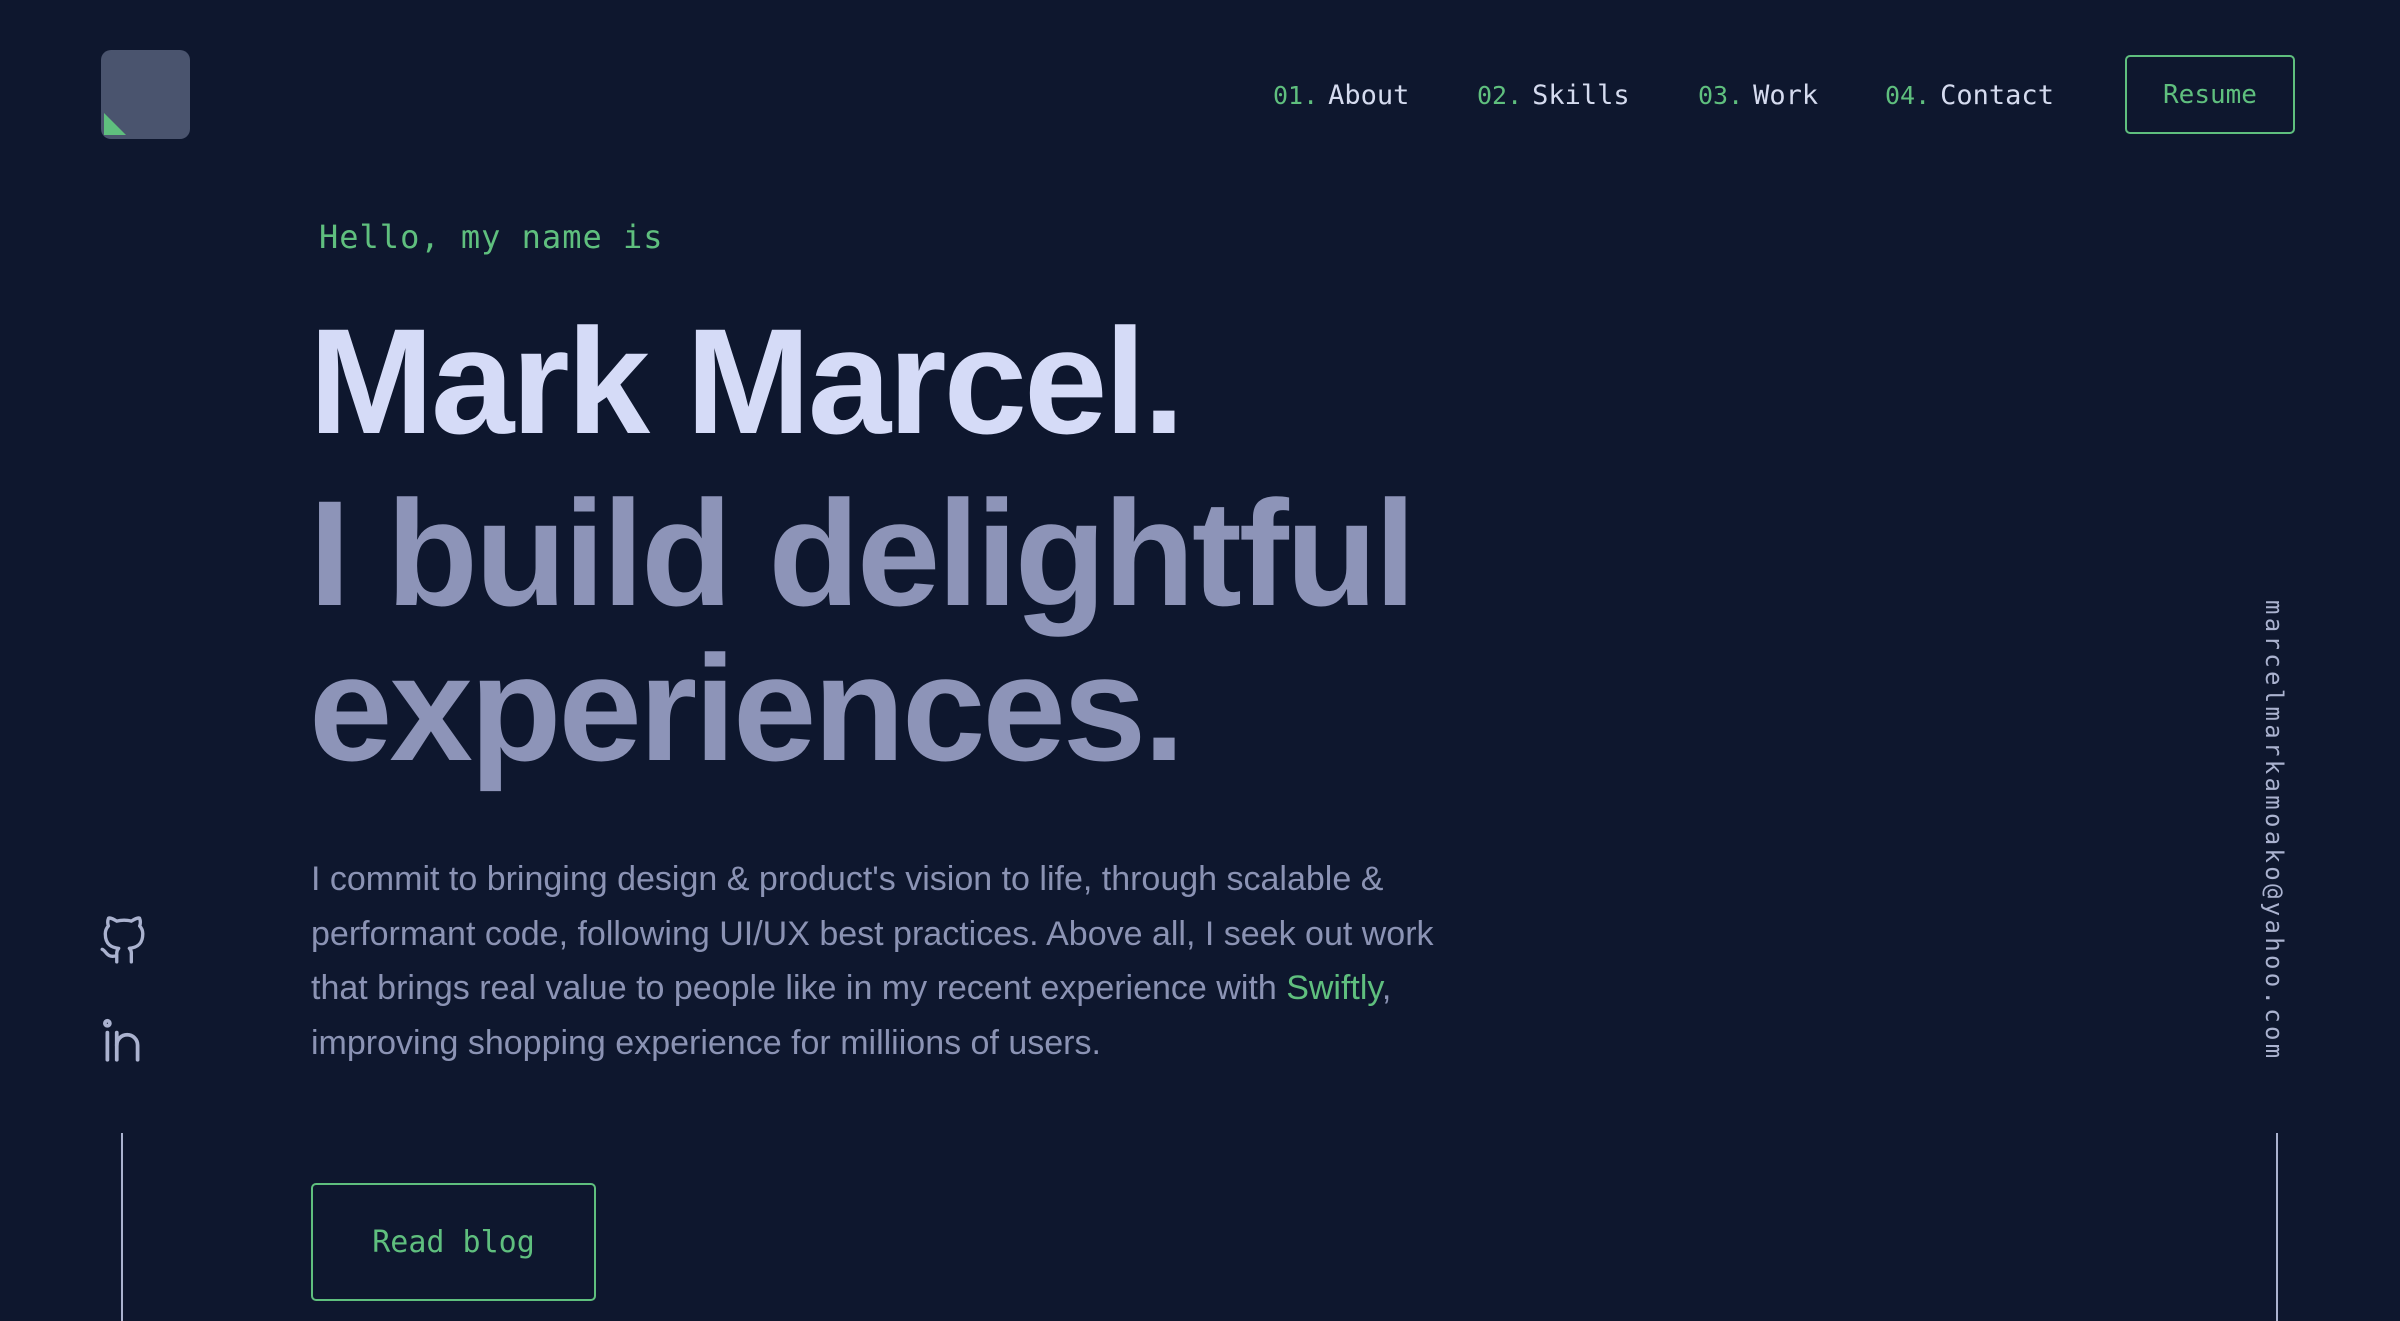 The width and height of the screenshot is (2400, 1321). What do you see at coordinates (1500, 95) in the screenshot?
I see `nav-item-number: 02.` at bounding box center [1500, 95].